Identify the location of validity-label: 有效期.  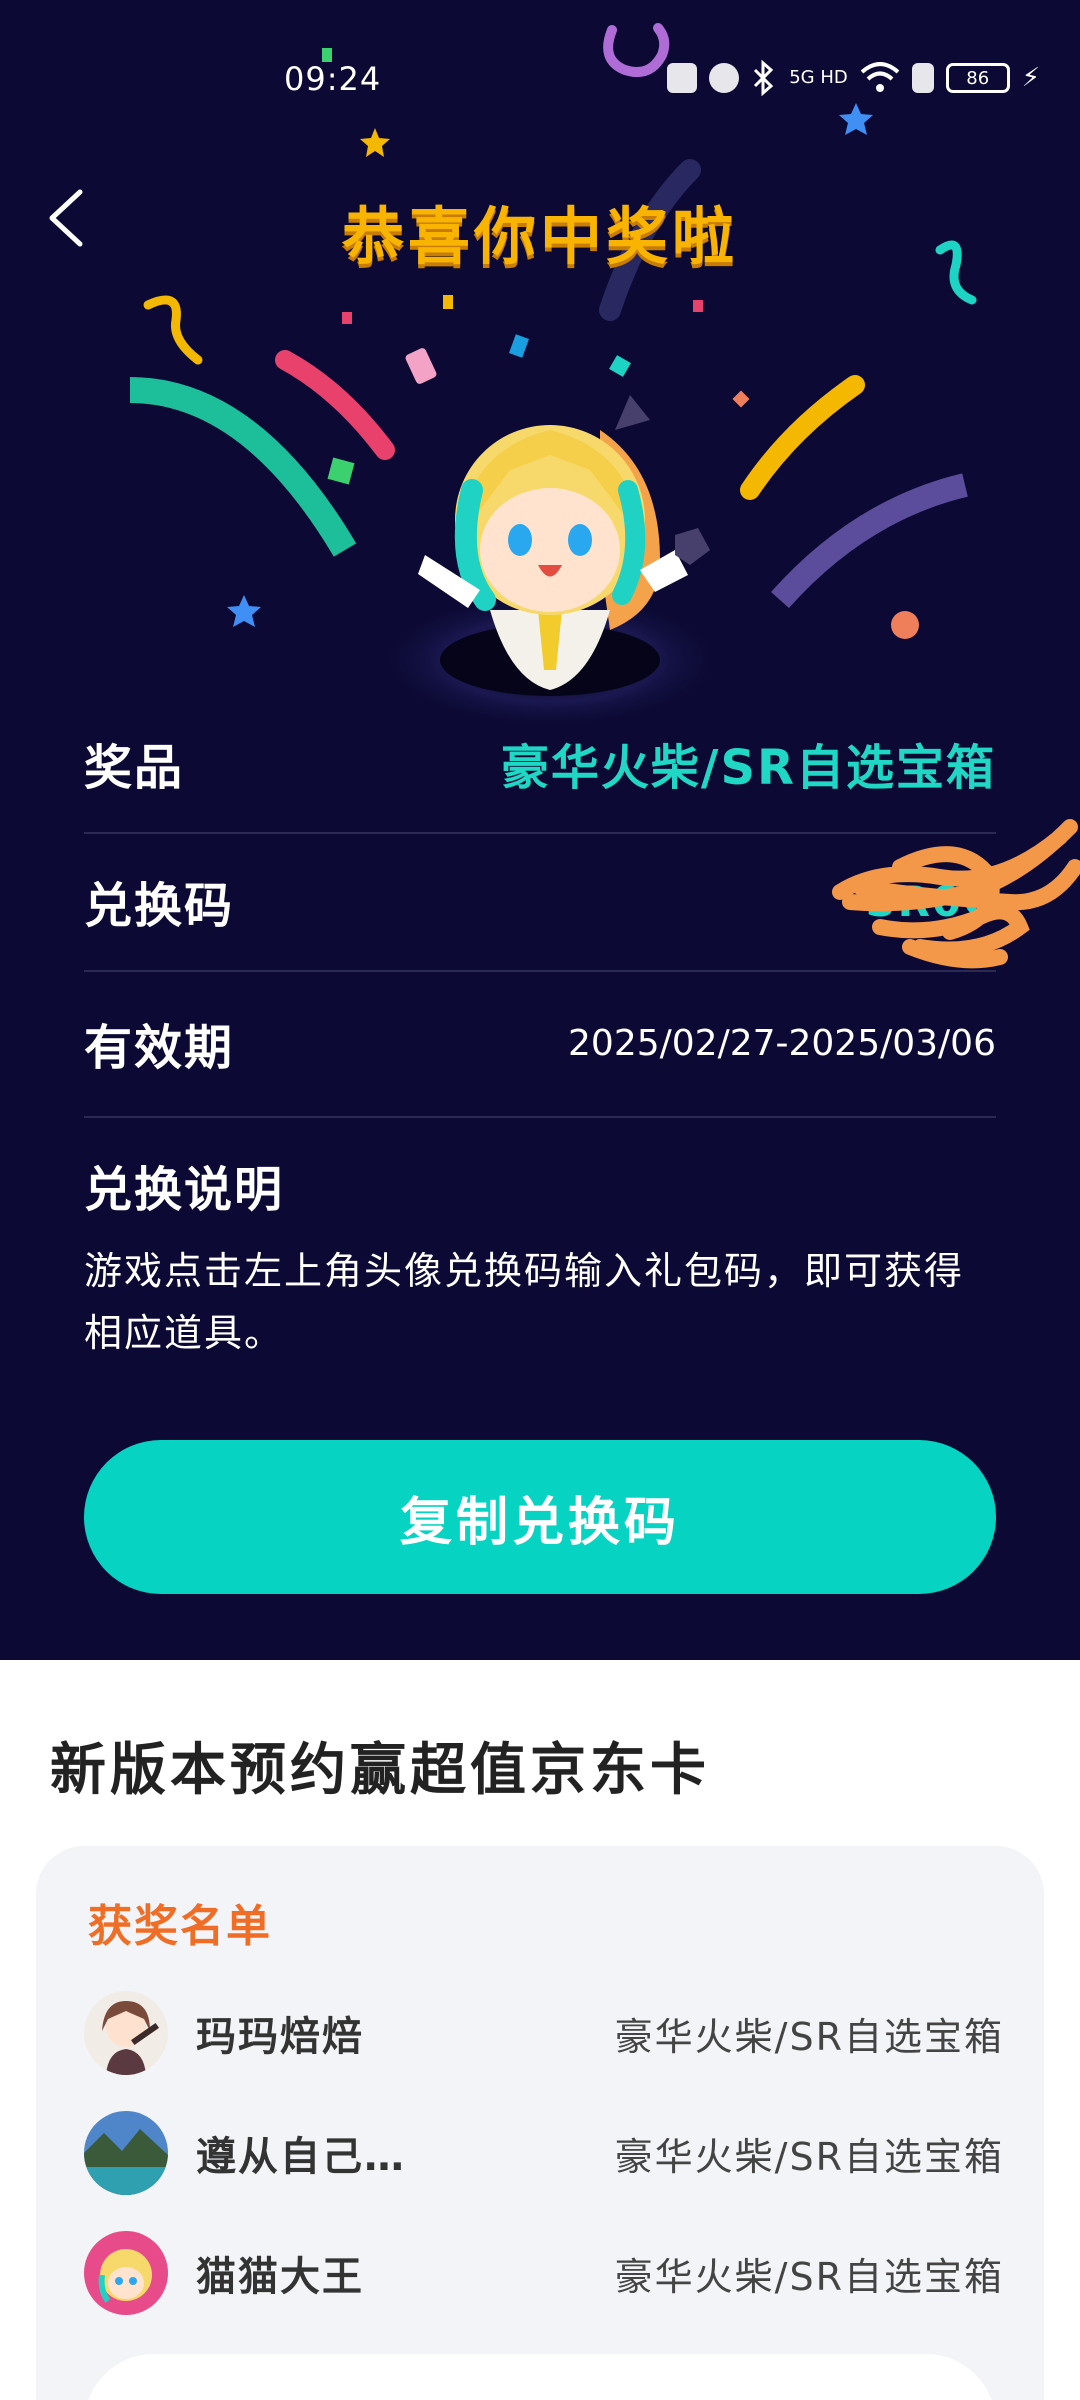
(159, 1048).